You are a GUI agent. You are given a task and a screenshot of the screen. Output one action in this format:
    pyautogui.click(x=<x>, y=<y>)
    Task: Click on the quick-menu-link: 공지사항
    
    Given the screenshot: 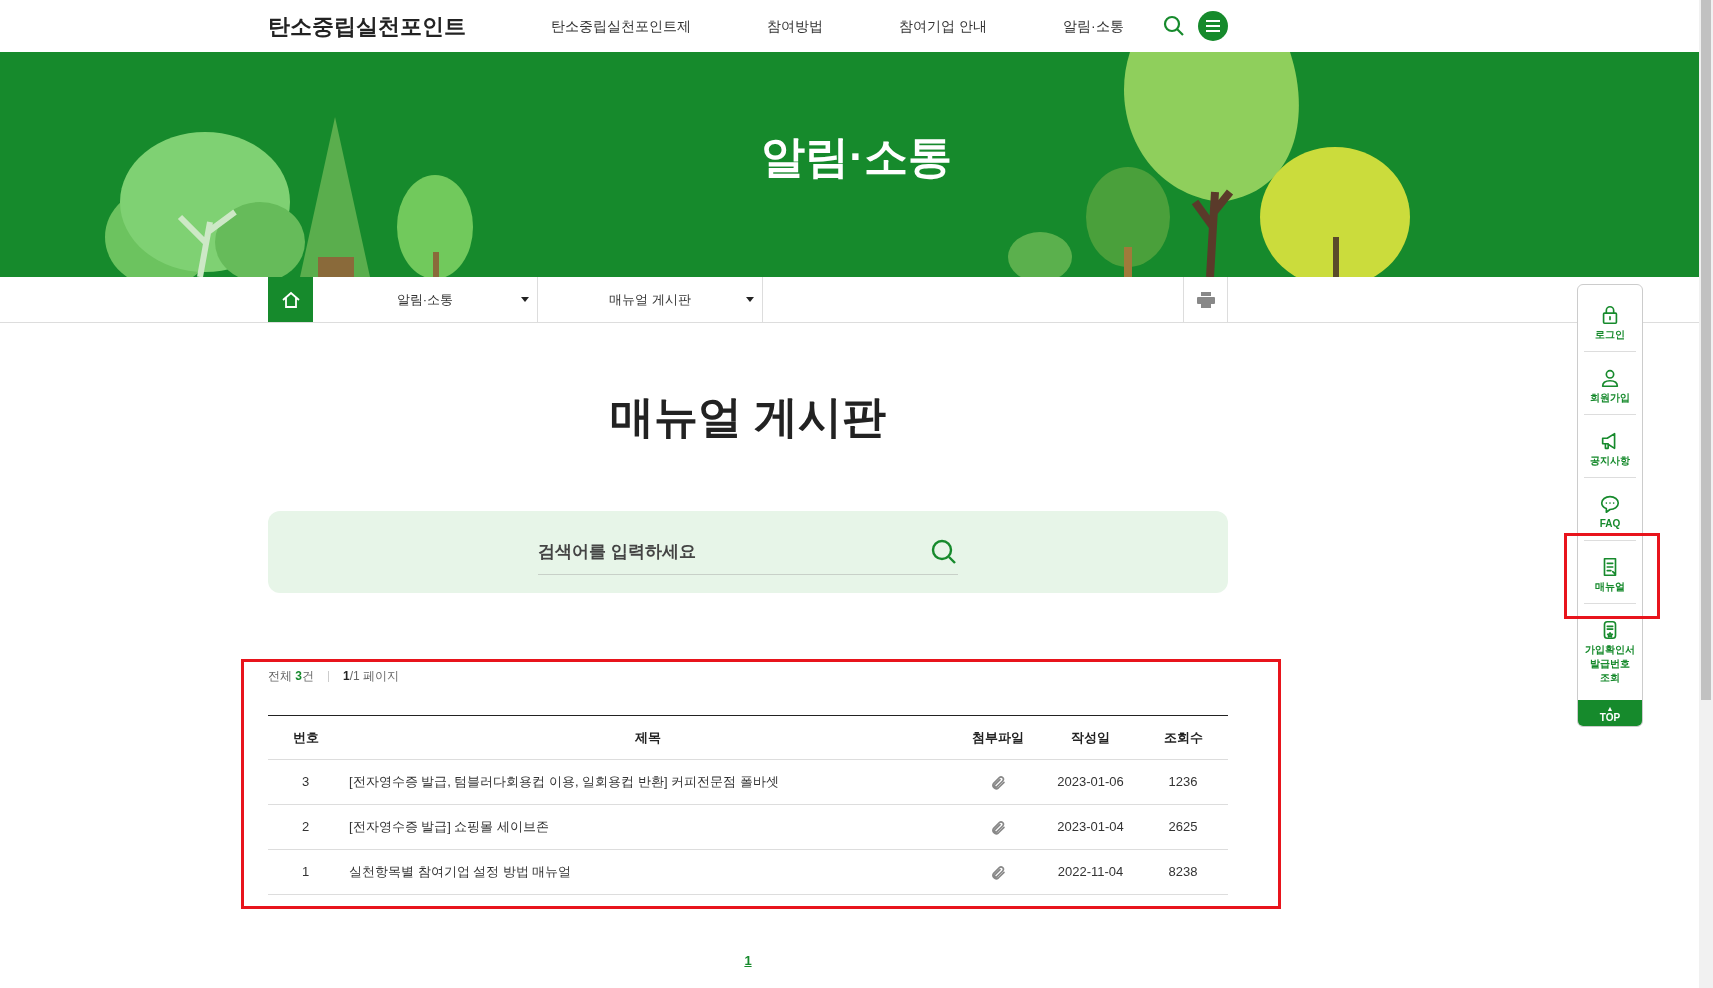 What is the action you would take?
    pyautogui.click(x=1610, y=449)
    